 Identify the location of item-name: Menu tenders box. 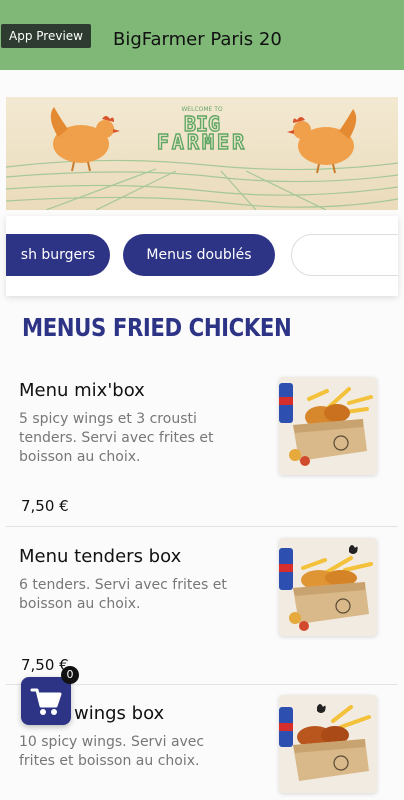
(100, 556).